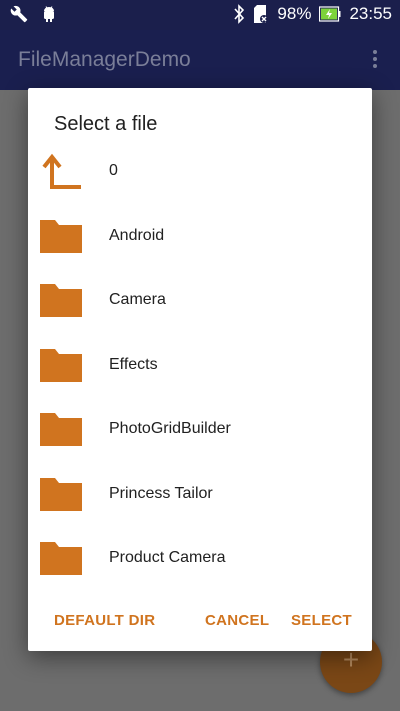  I want to click on bluetooth-icon, so click(239, 14).